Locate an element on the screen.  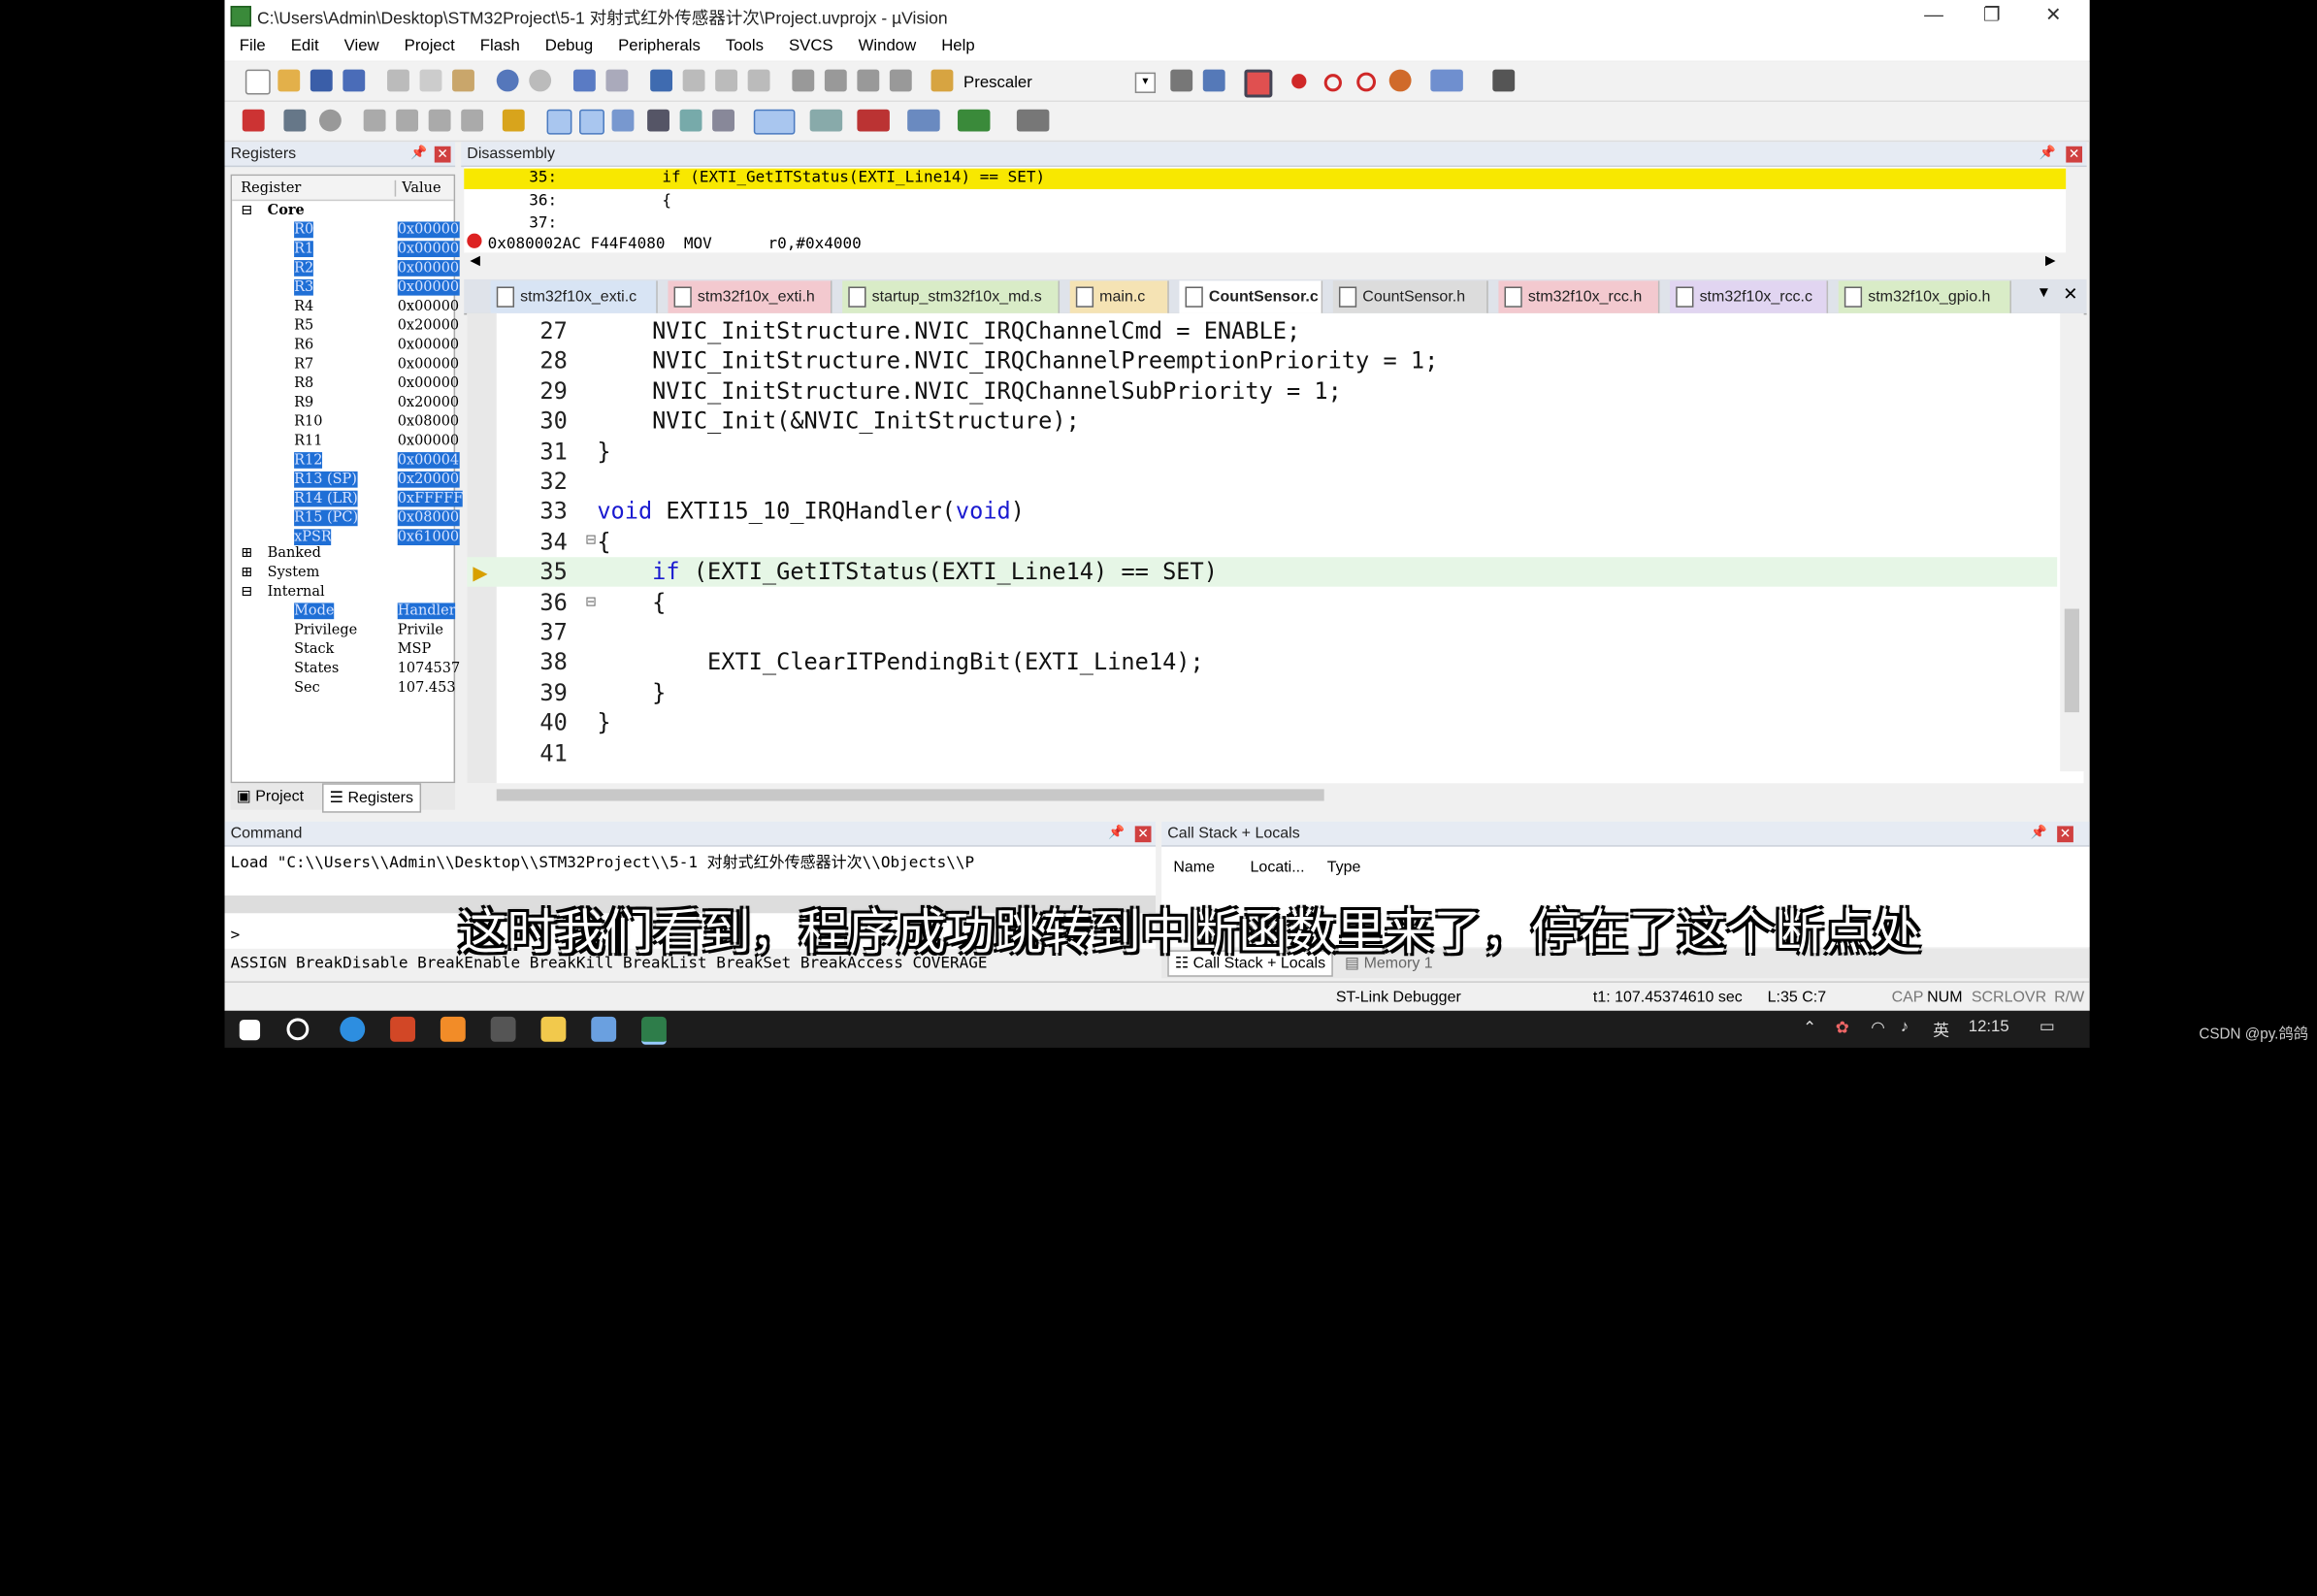
new-file-icon is located at coordinates (258, 82).